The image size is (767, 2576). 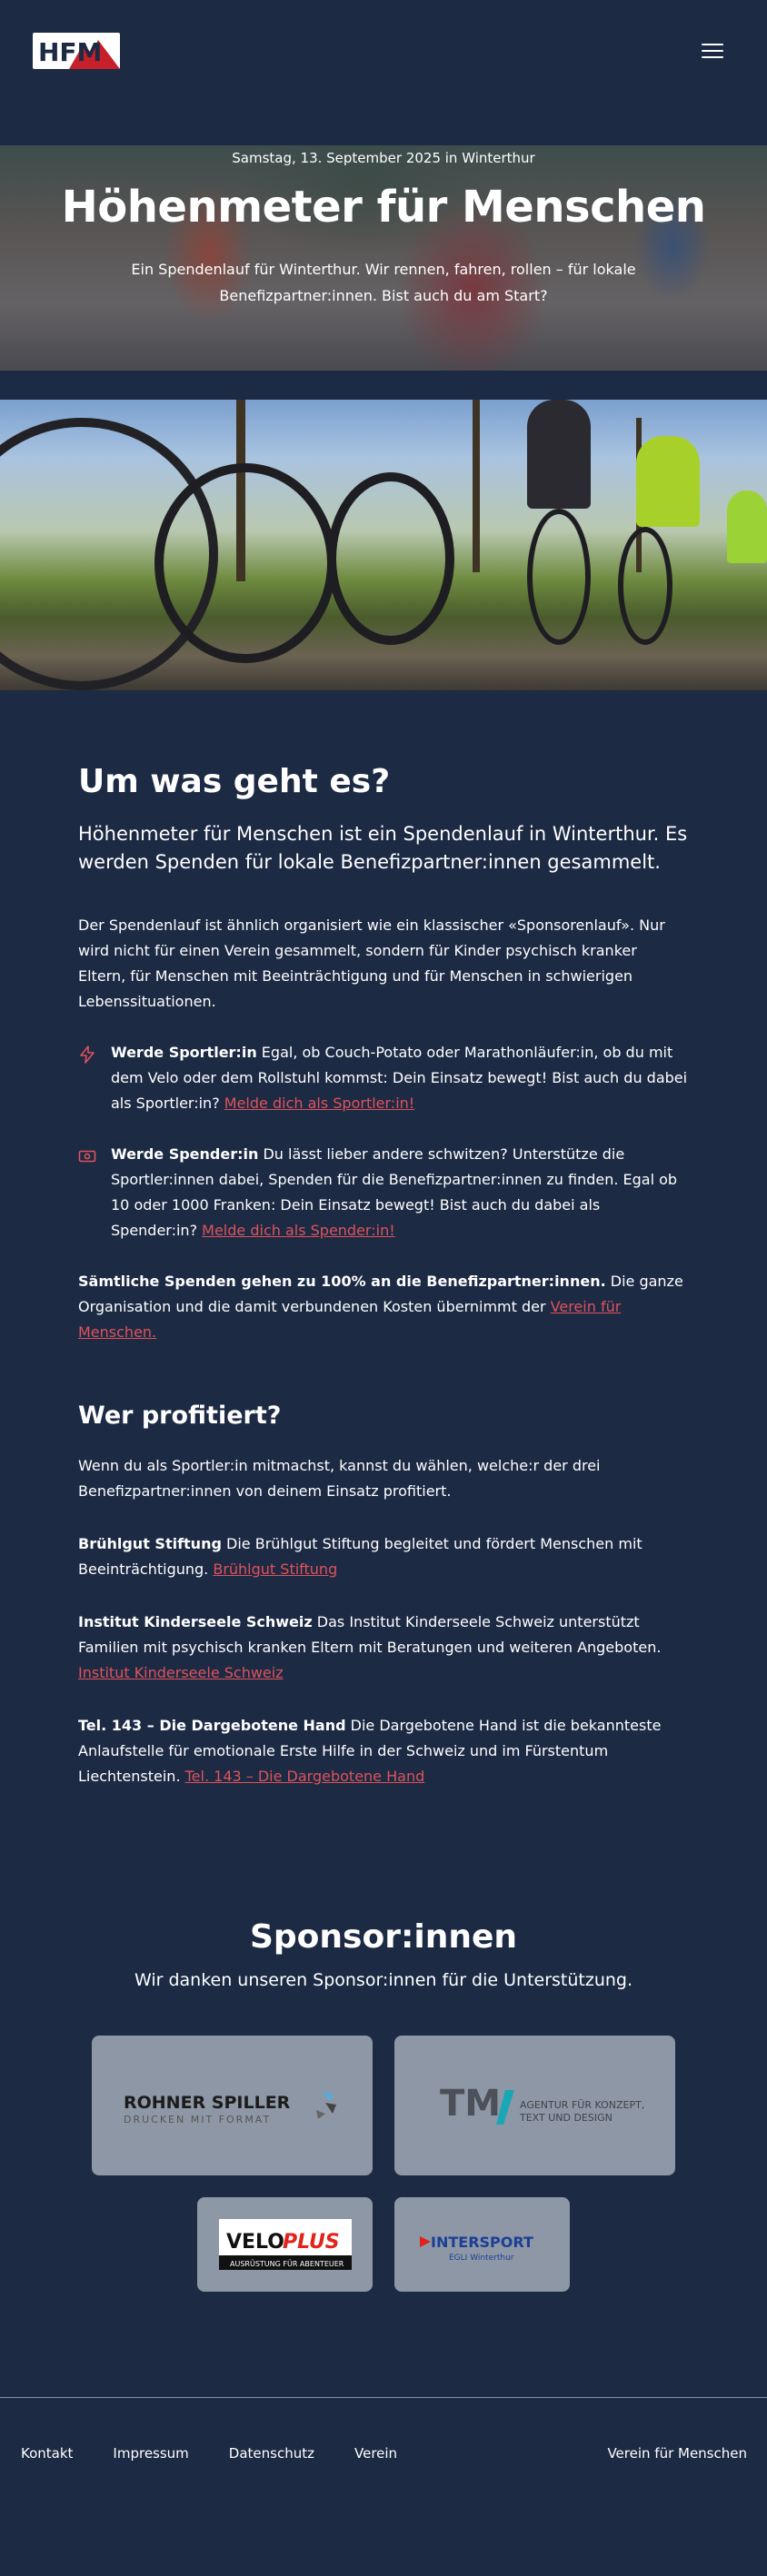 What do you see at coordinates (212, 1725) in the screenshot?
I see `beneficiary-name: Tel. 143 – Die Dargebotene Hand` at bounding box center [212, 1725].